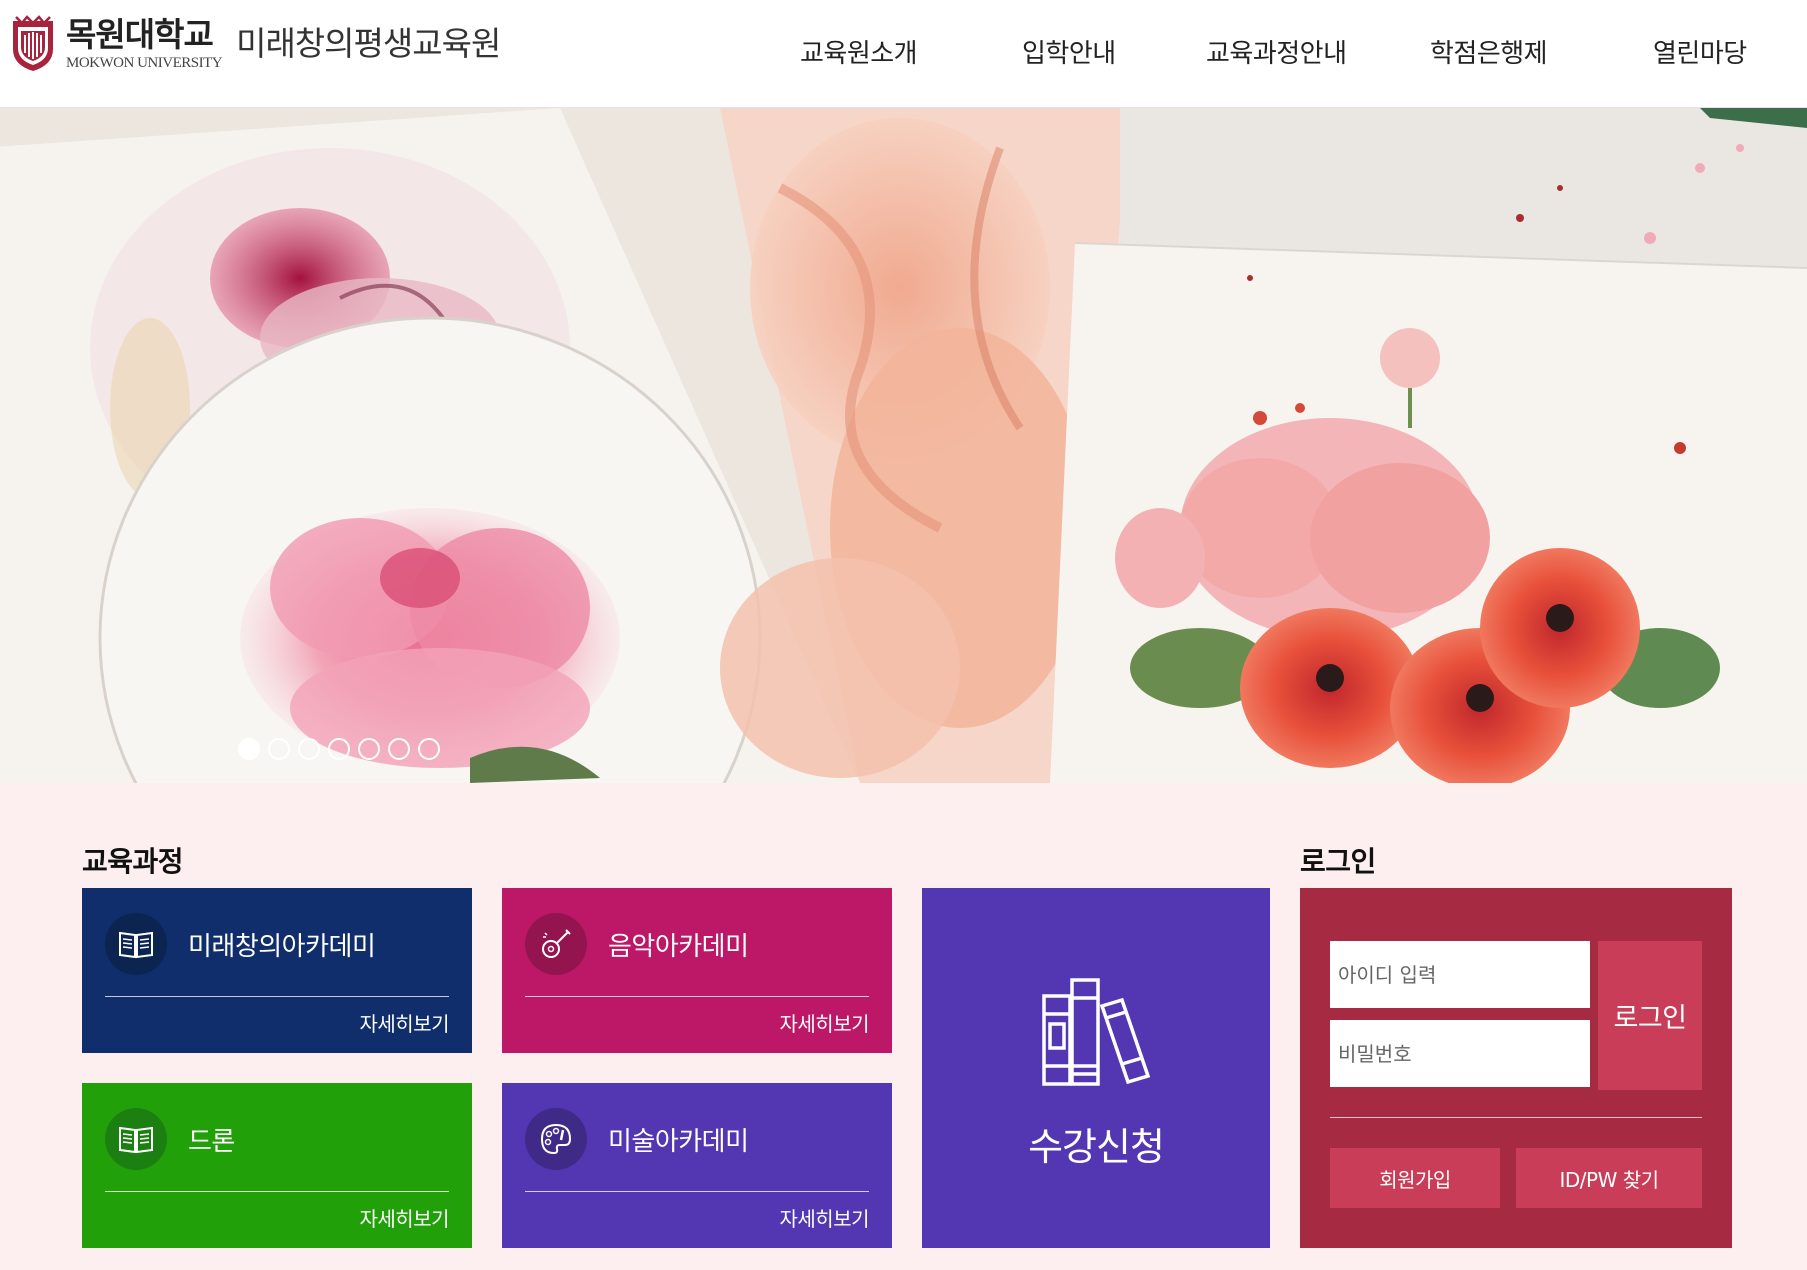 Image resolution: width=1807 pixels, height=1270 pixels. What do you see at coordinates (678, 1142) in the screenshot?
I see `course-card-label: 미술아카데미` at bounding box center [678, 1142].